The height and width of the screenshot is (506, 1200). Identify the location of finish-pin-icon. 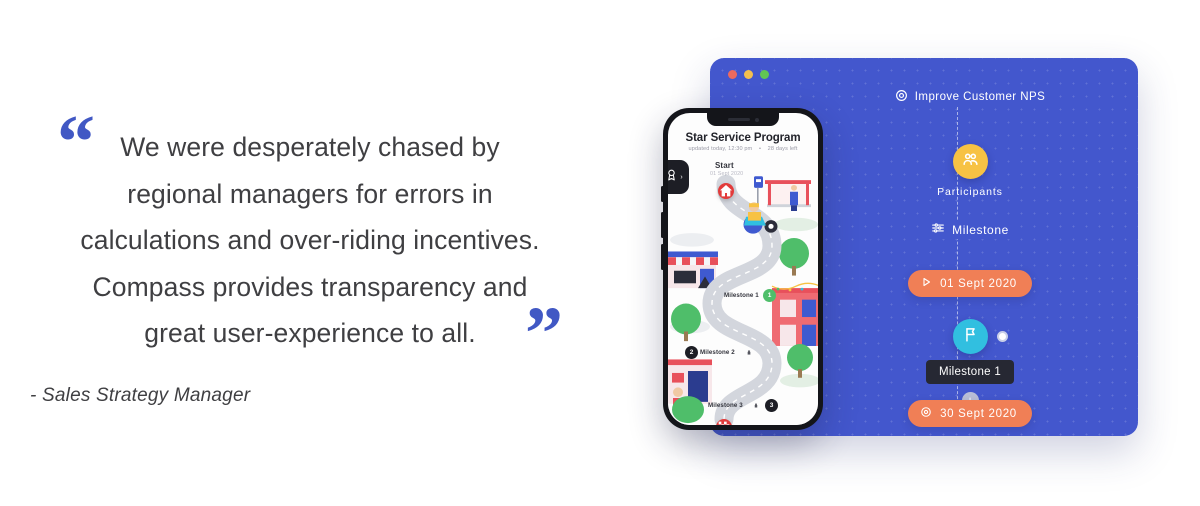
(724, 422).